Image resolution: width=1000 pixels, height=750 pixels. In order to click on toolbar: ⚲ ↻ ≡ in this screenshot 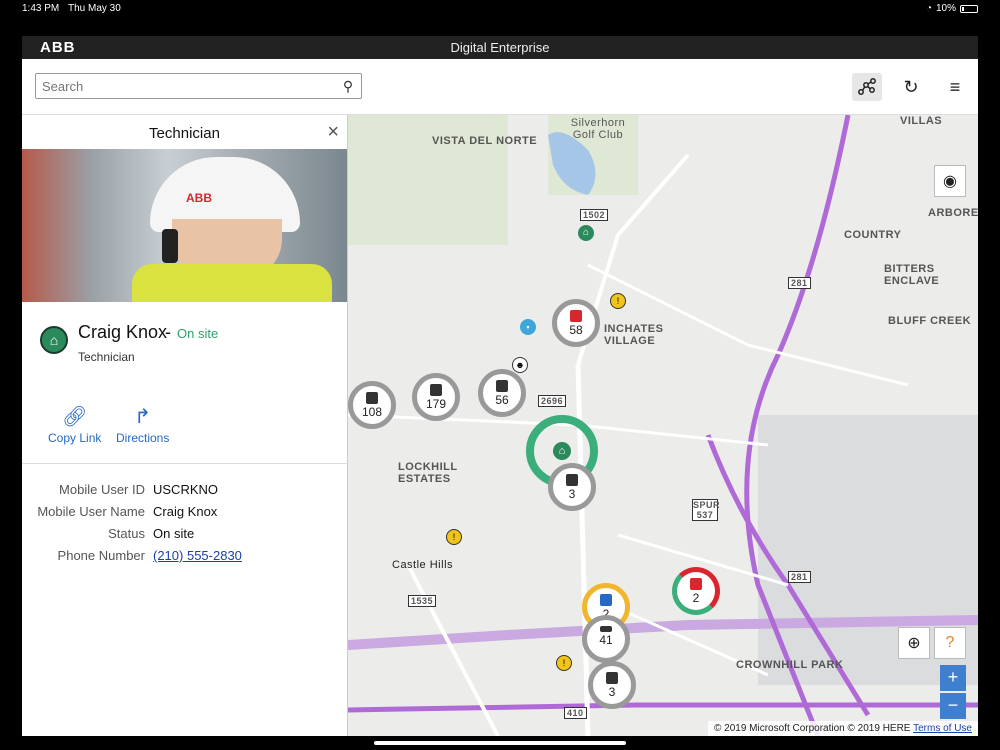, I will do `click(500, 87)`.